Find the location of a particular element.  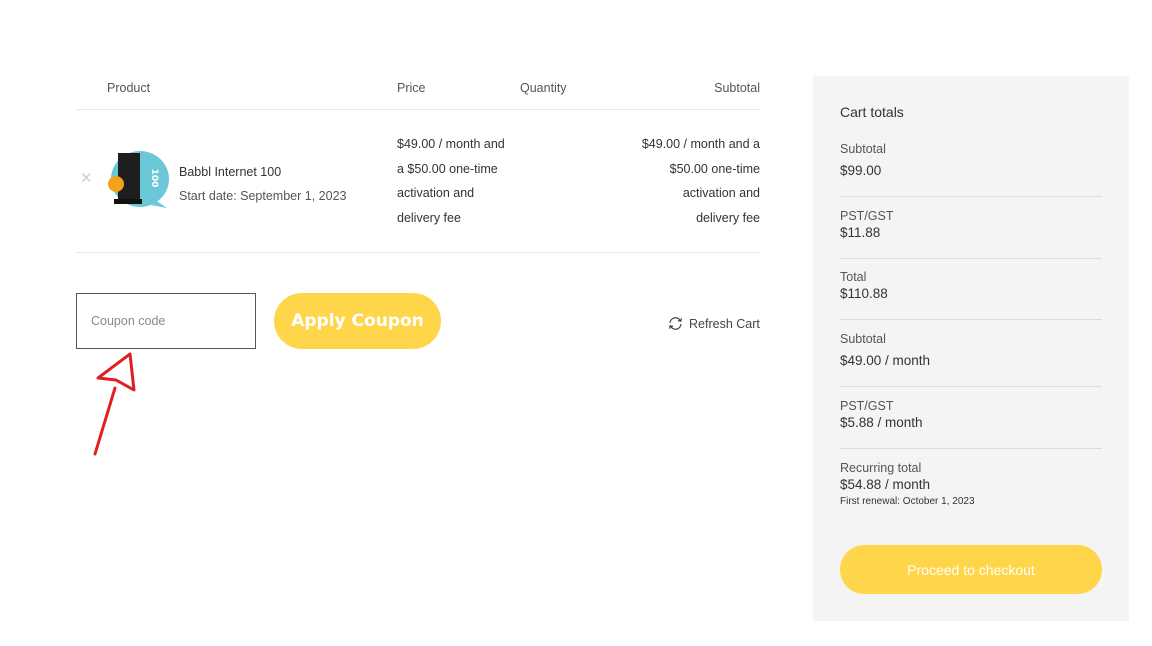

totals-value: $5.88 / month is located at coordinates (881, 422).